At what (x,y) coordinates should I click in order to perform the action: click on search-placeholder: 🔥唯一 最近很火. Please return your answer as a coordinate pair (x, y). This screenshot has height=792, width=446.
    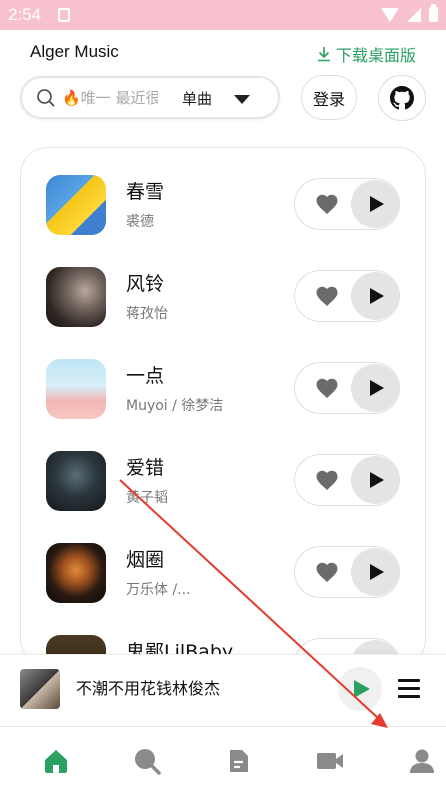
    Looking at the image, I should click on (110, 98).